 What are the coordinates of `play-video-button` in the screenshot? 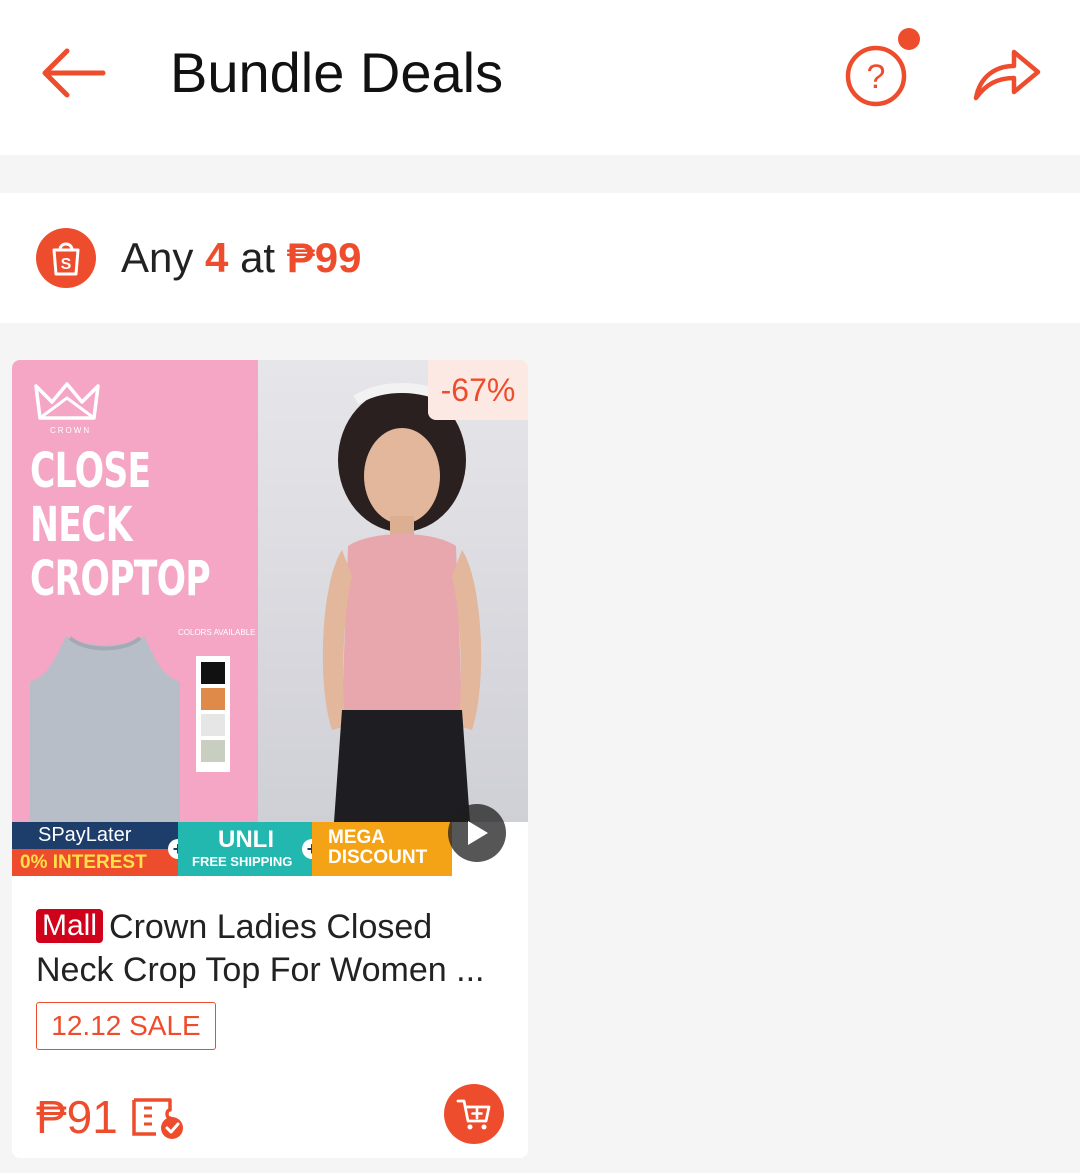 It's located at (477, 833).